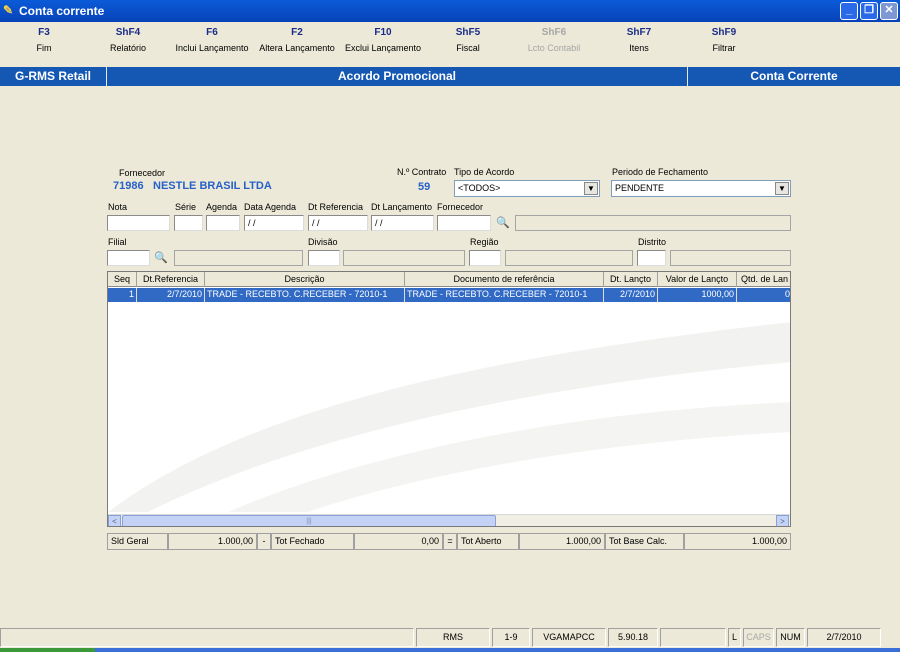  Describe the element at coordinates (453, 637) in the screenshot. I see `status-app: RMS` at that location.